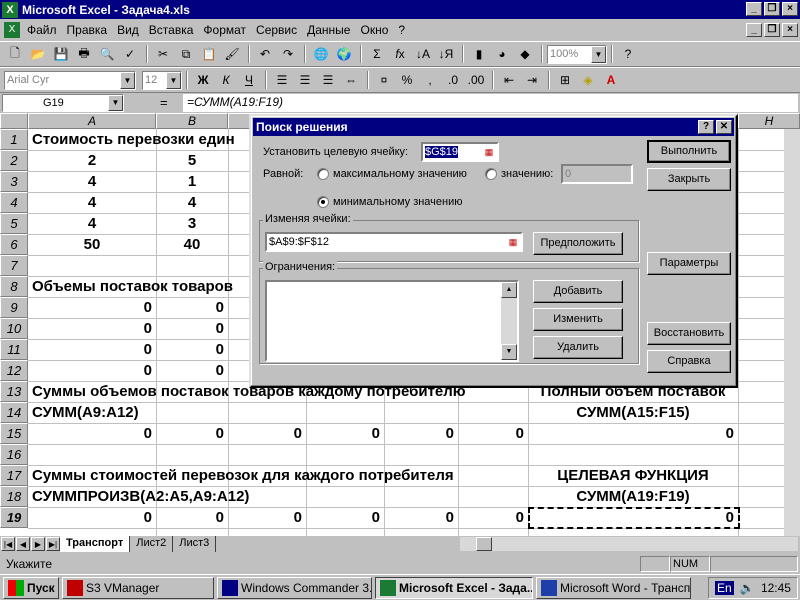 The height and width of the screenshot is (600, 800). I want to click on cell-a11: 0, so click(92, 349).